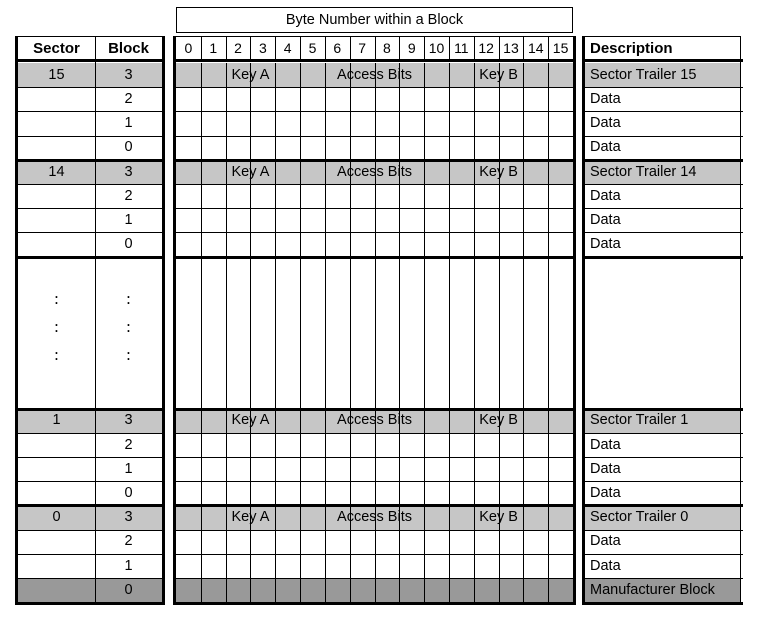 The height and width of the screenshot is (619, 761). I want to click on description-header-top-rule, so click(662, 36).